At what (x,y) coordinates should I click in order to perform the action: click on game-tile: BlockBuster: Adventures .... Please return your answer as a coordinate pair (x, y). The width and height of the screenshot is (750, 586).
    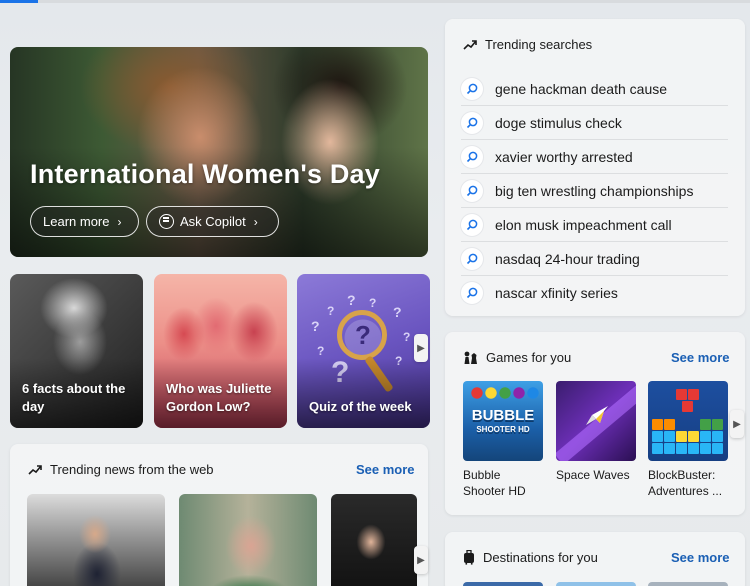
    Looking at the image, I should click on (688, 440).